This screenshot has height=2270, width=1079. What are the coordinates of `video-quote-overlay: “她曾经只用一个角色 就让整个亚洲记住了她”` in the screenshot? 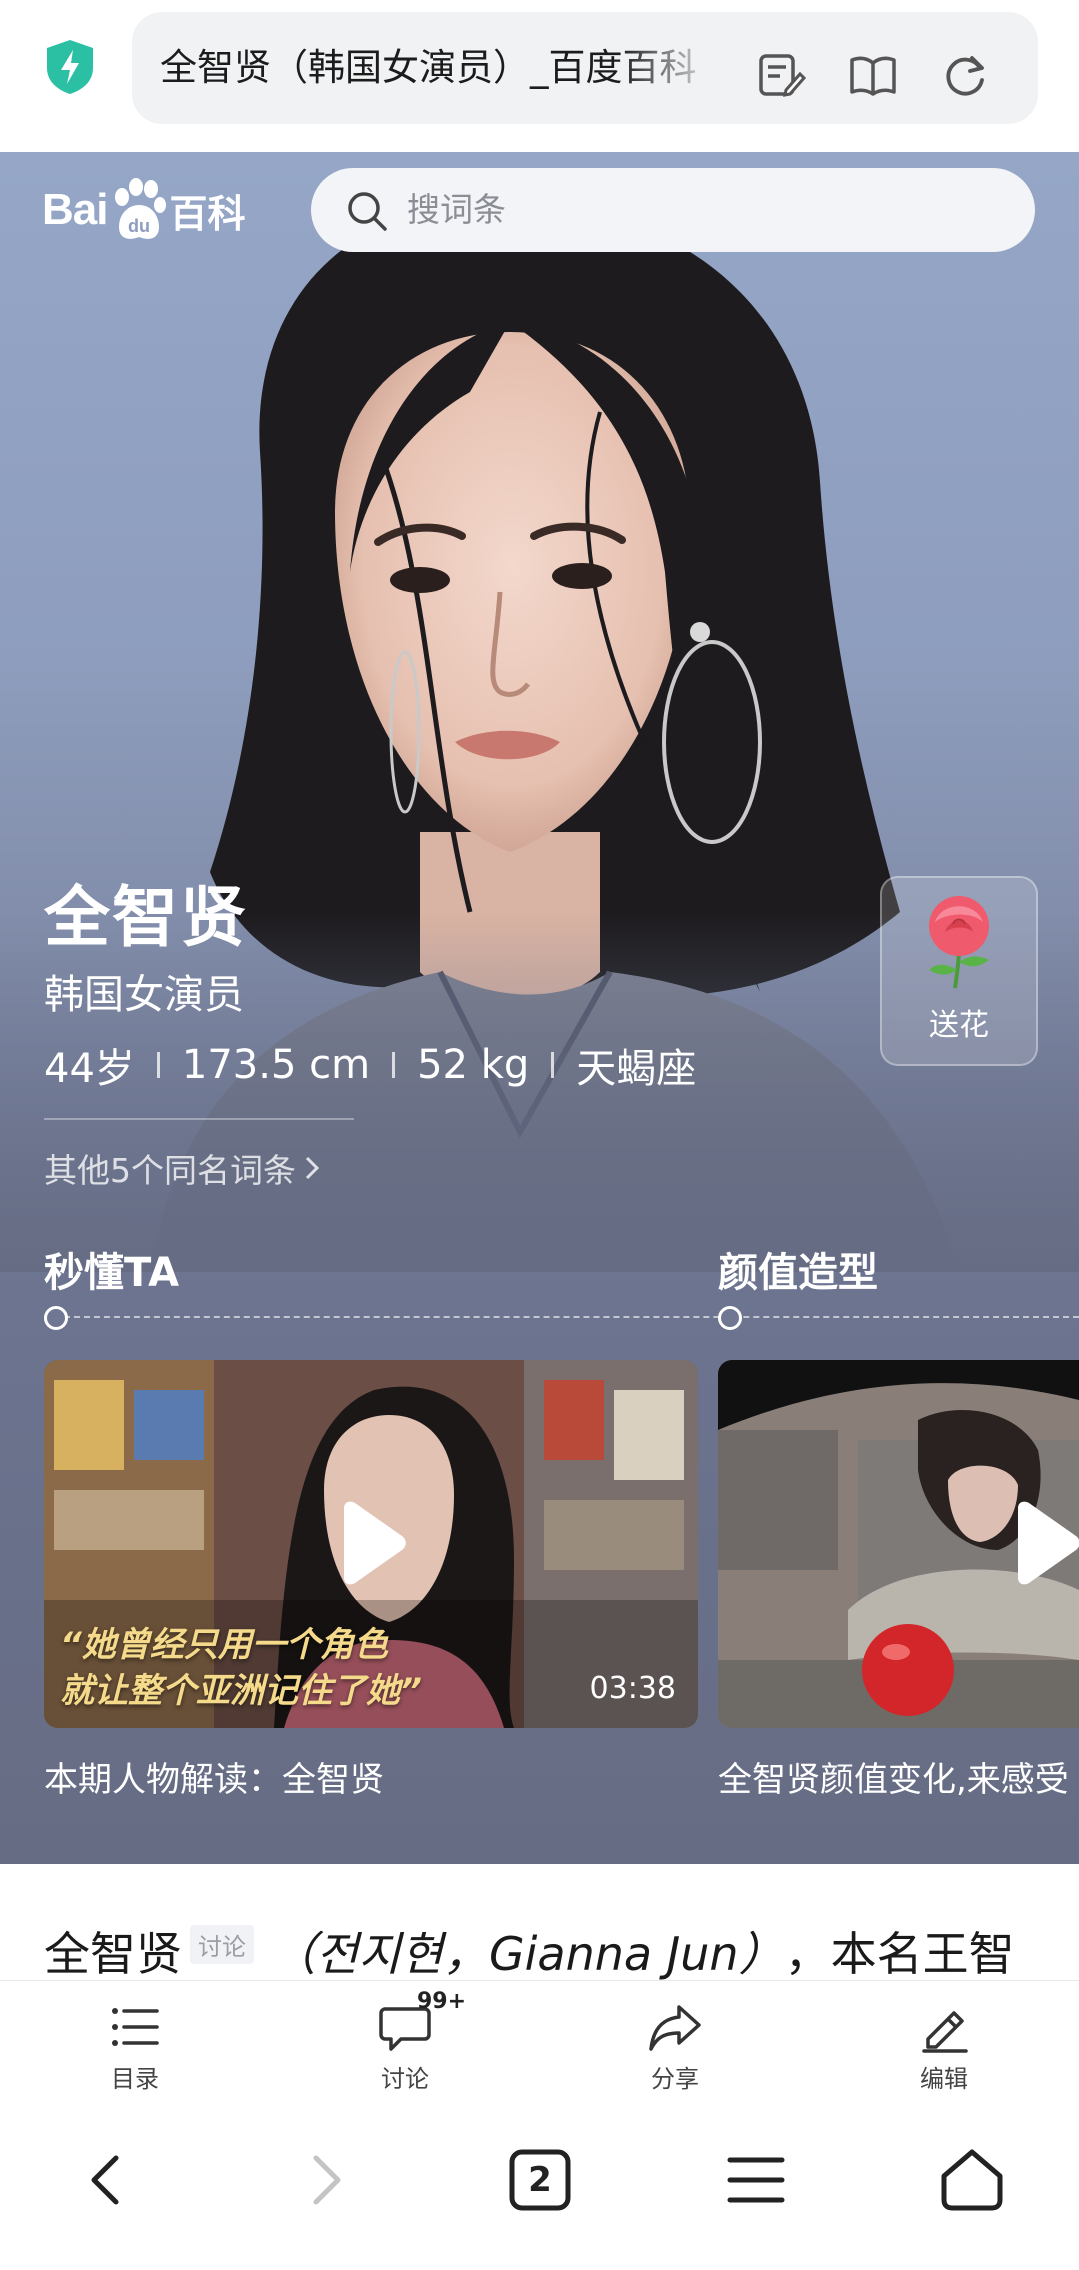 It's located at (241, 1668).